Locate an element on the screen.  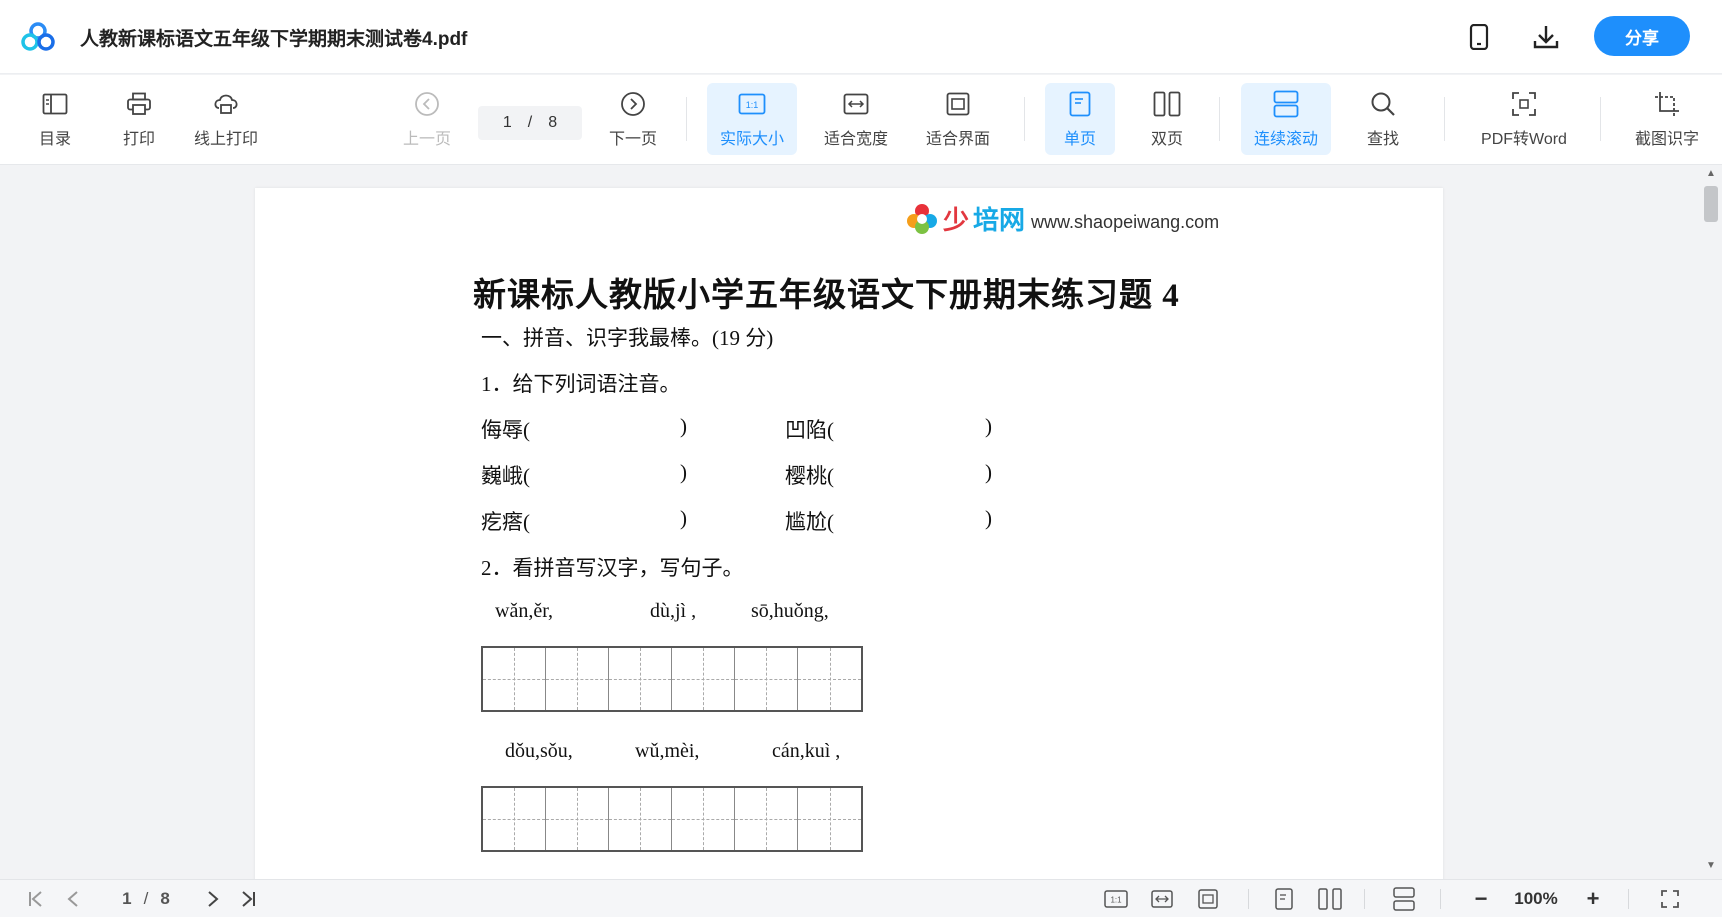
double-page-button: 双页 is located at coordinates (1167, 119).